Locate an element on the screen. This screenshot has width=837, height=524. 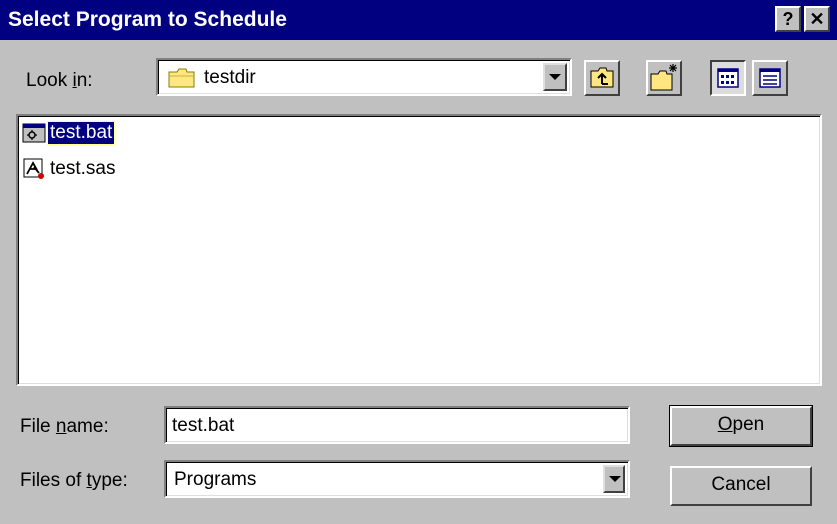
open-button: Open is located at coordinates (741, 426).